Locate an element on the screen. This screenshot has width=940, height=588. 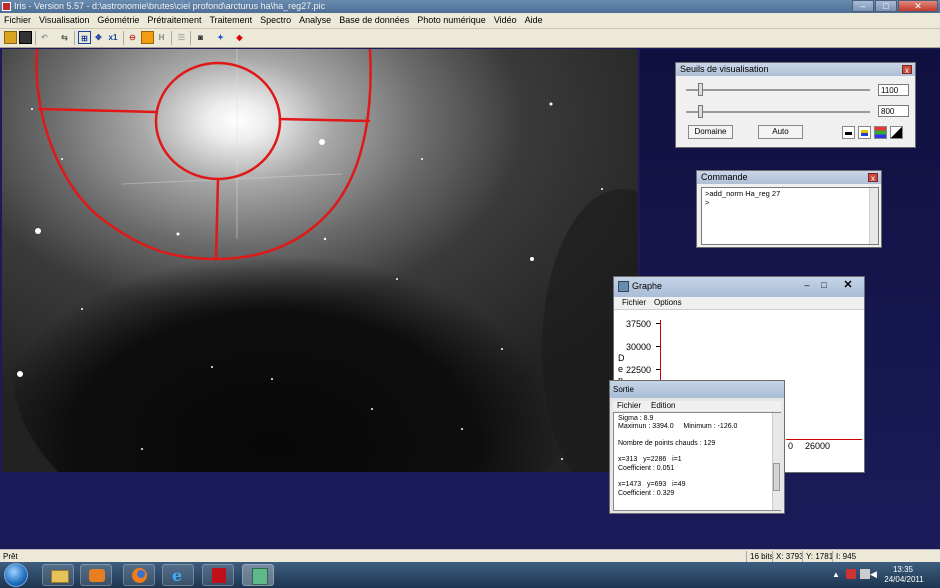
commande-window: Commande x >add_norm Ha_reg 27 > is located at coordinates (789, 209).